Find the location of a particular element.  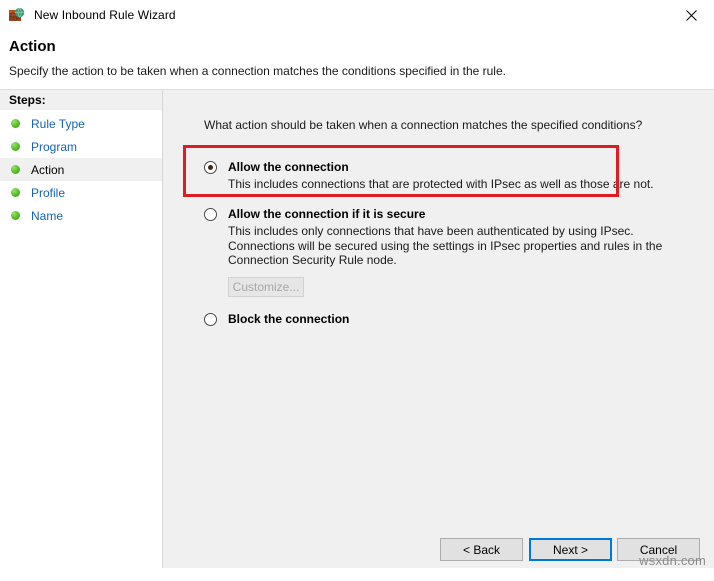

option-header: Allow the connection is located at coordinates (431, 167).